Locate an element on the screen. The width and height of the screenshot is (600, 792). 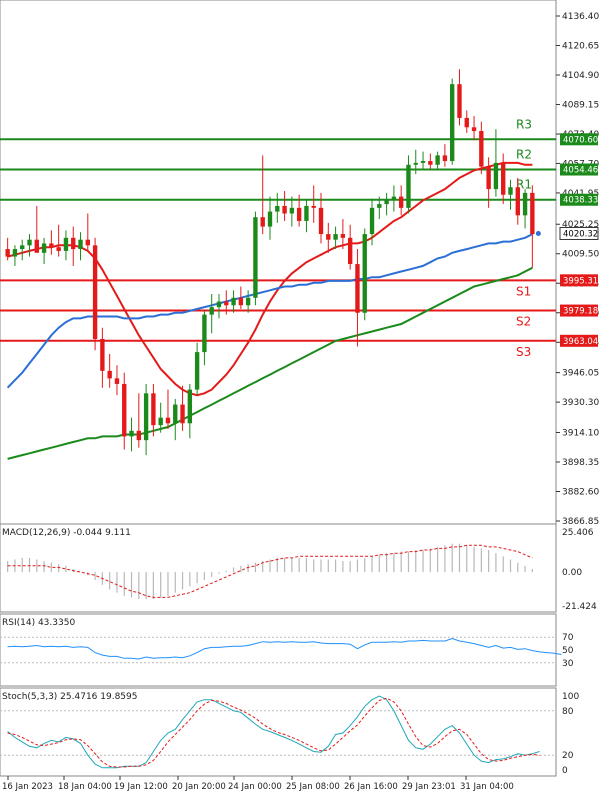
x-tick-label: 29 Jan 23:01 is located at coordinates (429, 787).